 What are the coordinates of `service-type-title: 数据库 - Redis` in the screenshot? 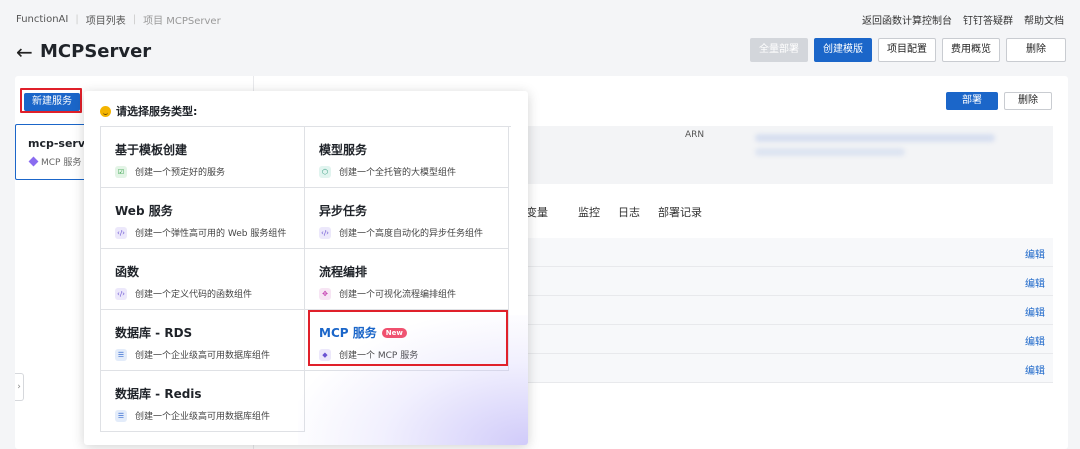 It's located at (158, 394).